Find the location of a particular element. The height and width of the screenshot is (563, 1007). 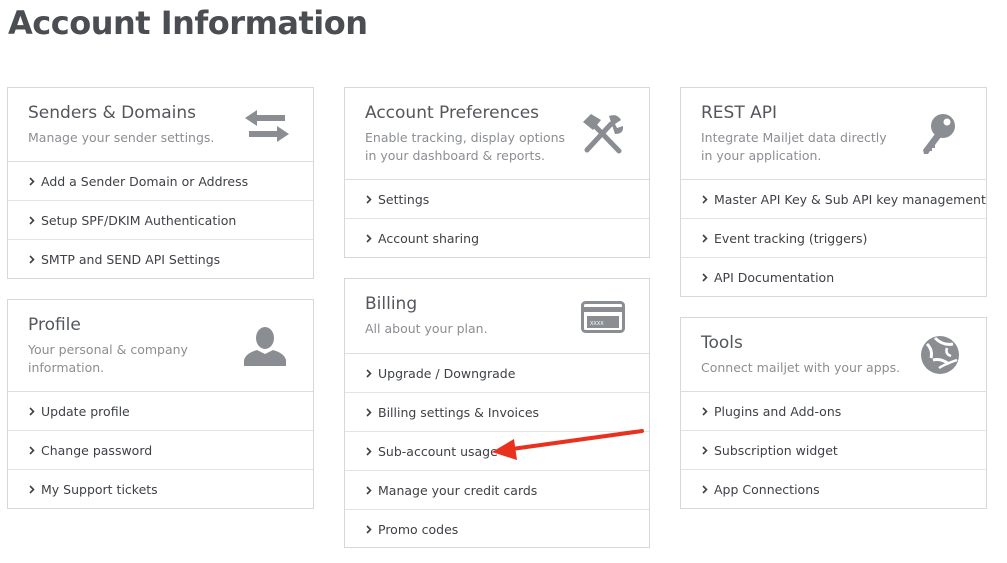

menu-item-smtp-settings: SMTP and SEND API Settings is located at coordinates (160, 259).